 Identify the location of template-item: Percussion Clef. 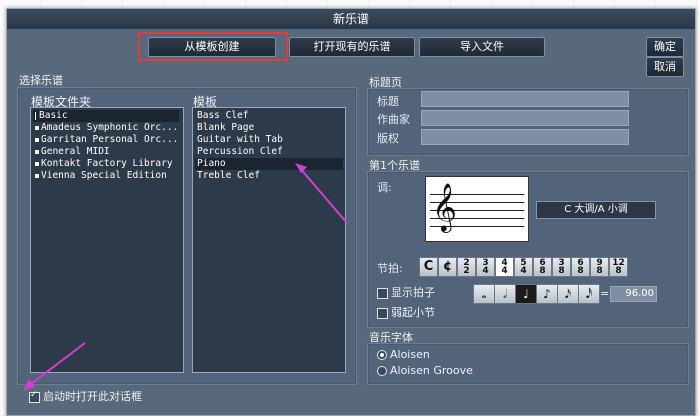
(240, 152).